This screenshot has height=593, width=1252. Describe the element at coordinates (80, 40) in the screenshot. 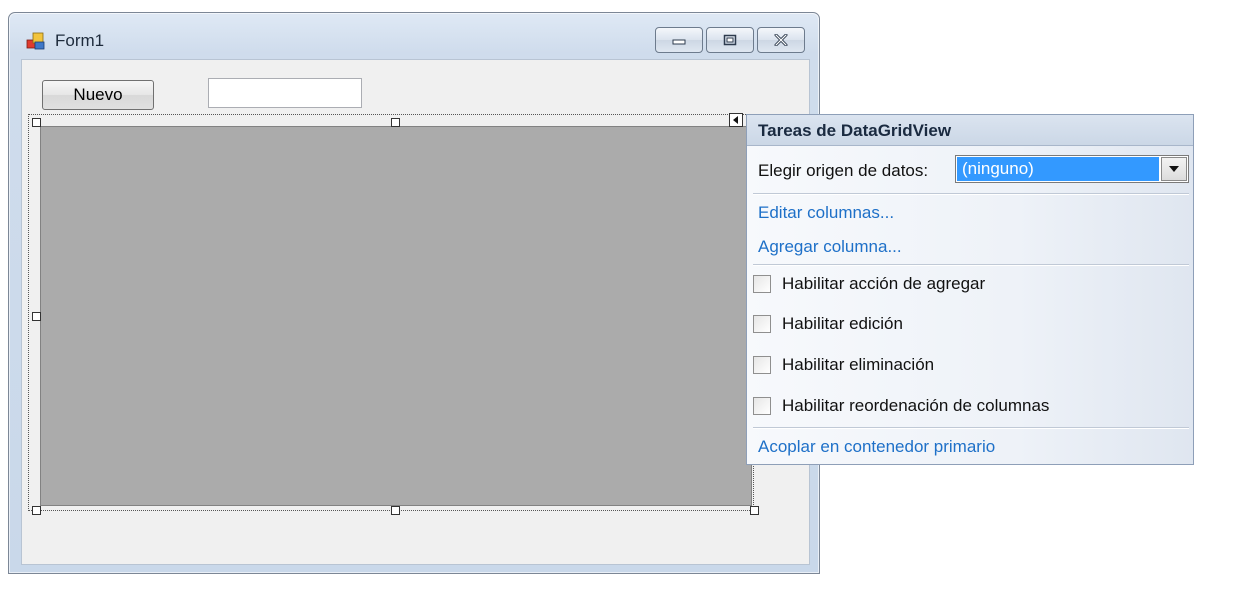

I see `window-title: Form1` at that location.